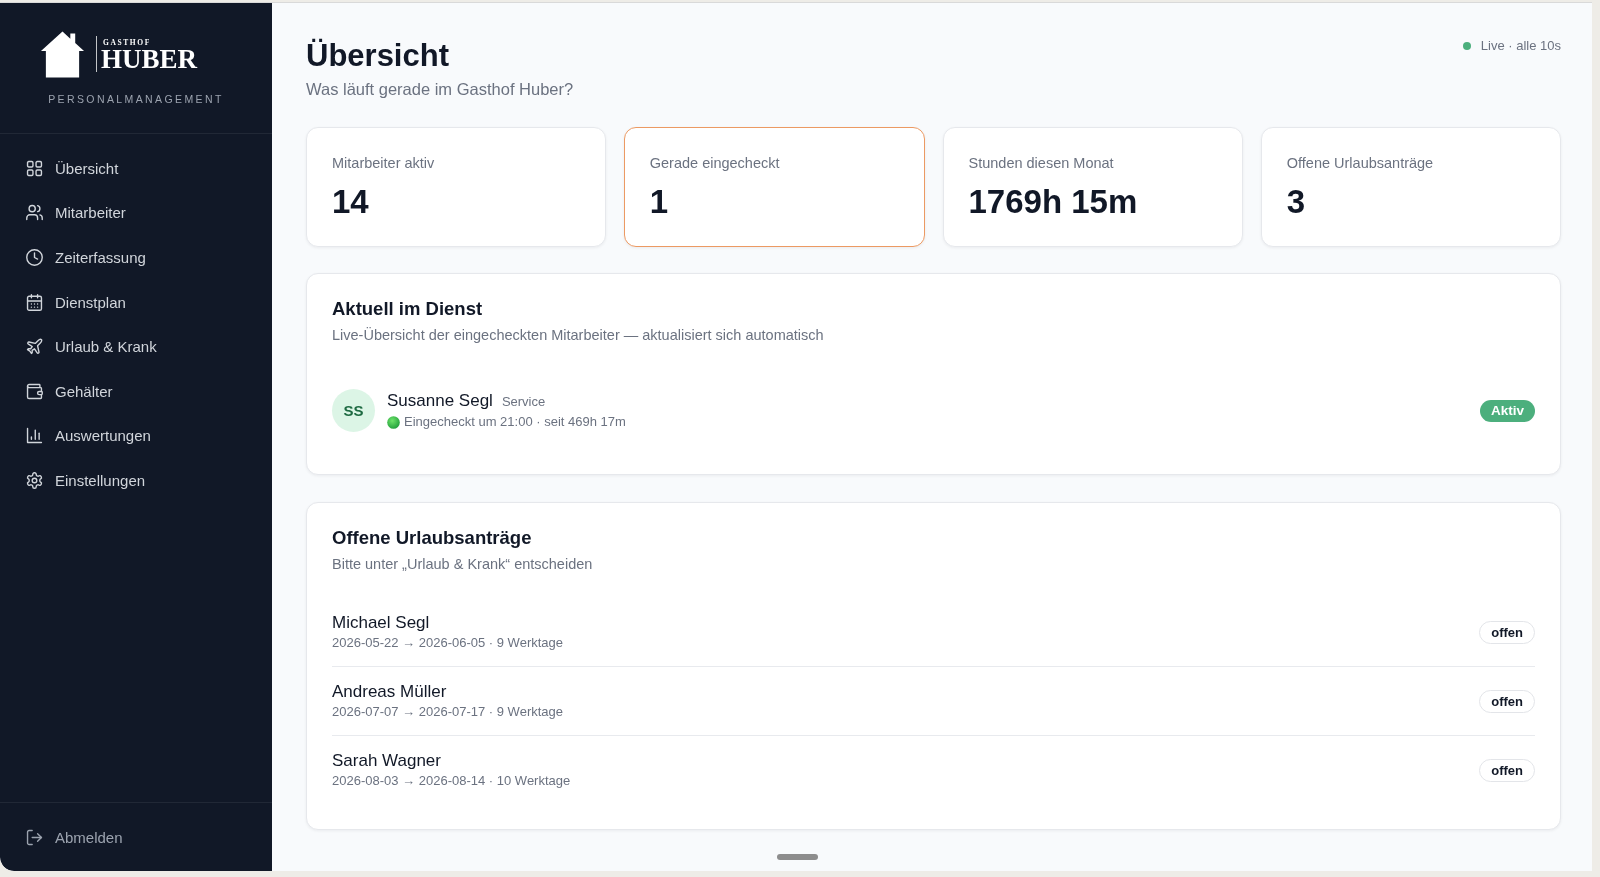  What do you see at coordinates (381, 623) in the screenshot?
I see `employee-name: Michael Segl` at bounding box center [381, 623].